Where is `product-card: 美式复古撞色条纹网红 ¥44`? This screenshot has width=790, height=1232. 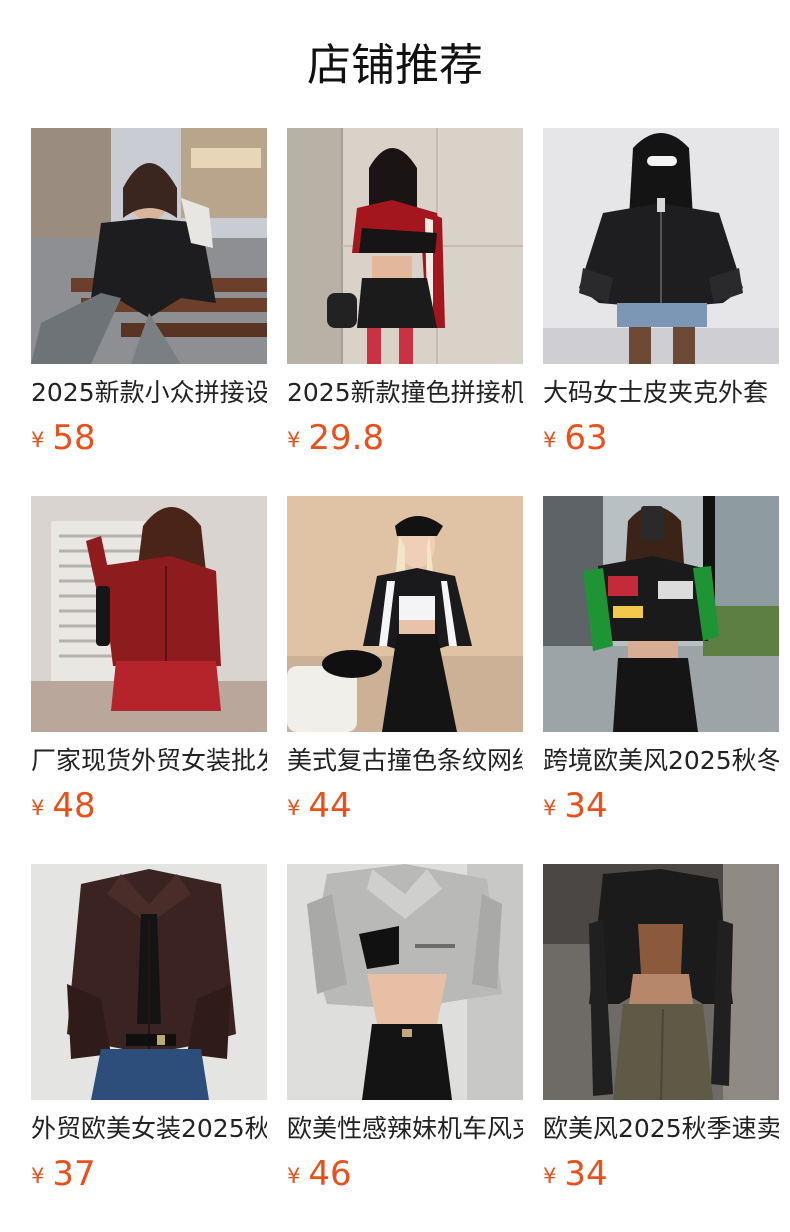
product-card: 美式复古撞色条纹网红 ¥44 is located at coordinates (405, 680).